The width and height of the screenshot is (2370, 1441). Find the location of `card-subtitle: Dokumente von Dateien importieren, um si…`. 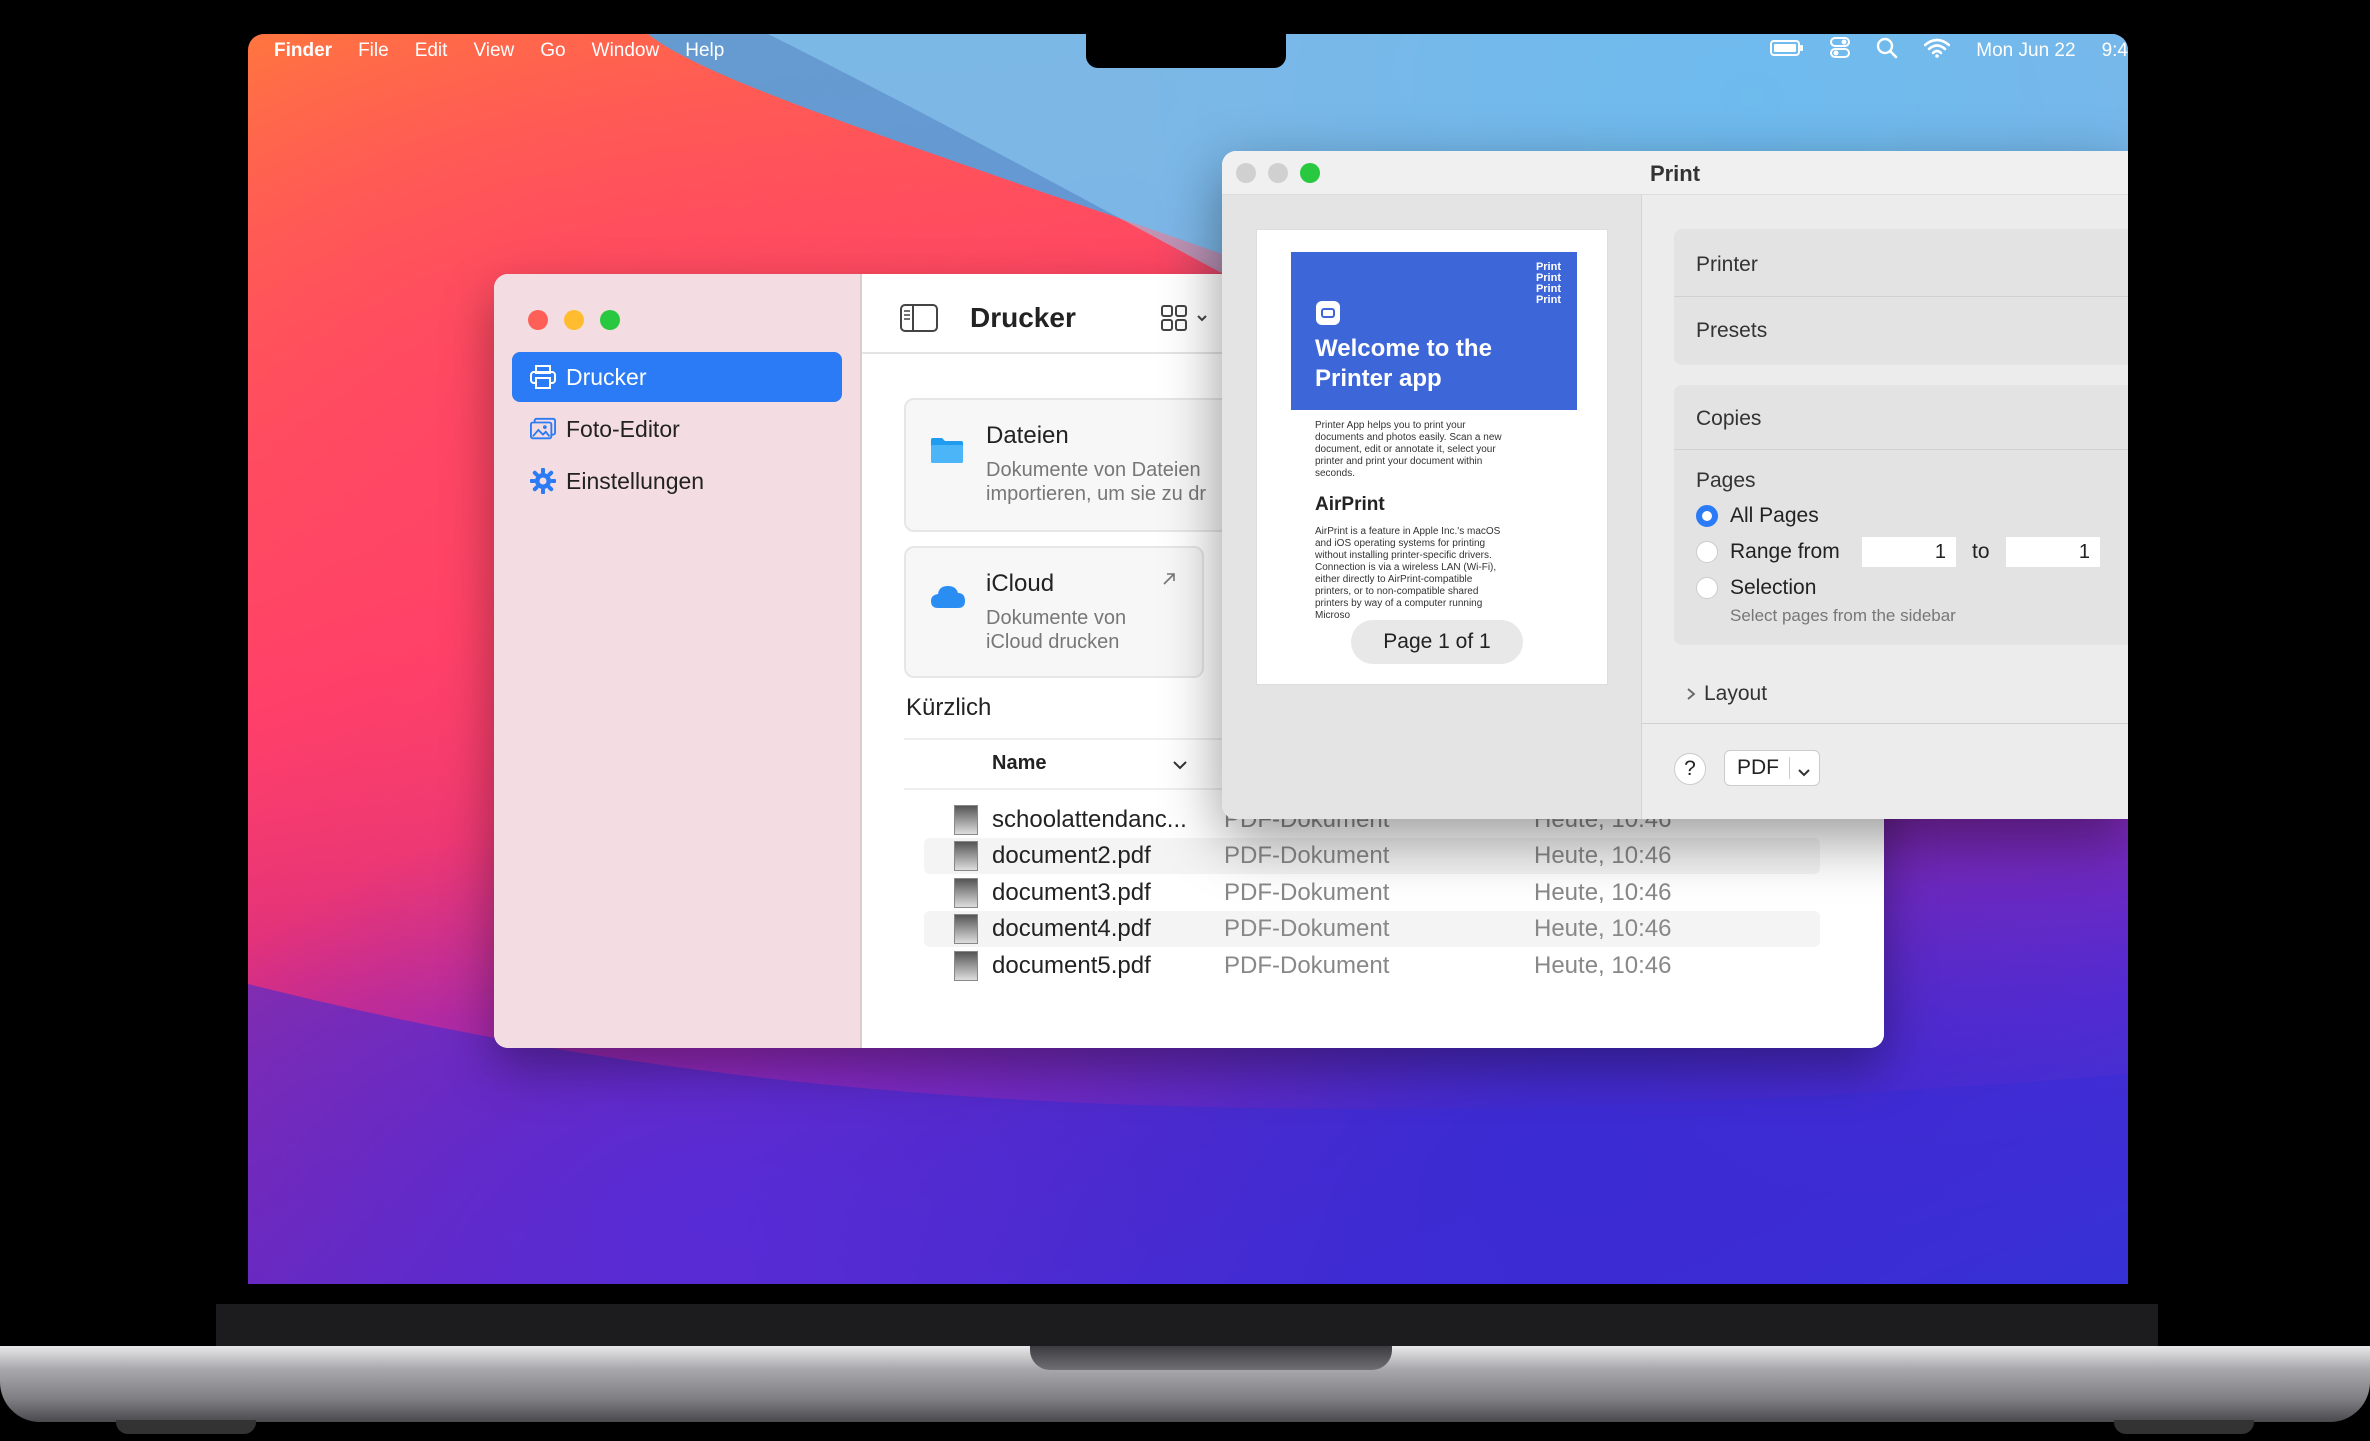

card-subtitle: Dokumente von Dateien importieren, um si… is located at coordinates (1096, 482).